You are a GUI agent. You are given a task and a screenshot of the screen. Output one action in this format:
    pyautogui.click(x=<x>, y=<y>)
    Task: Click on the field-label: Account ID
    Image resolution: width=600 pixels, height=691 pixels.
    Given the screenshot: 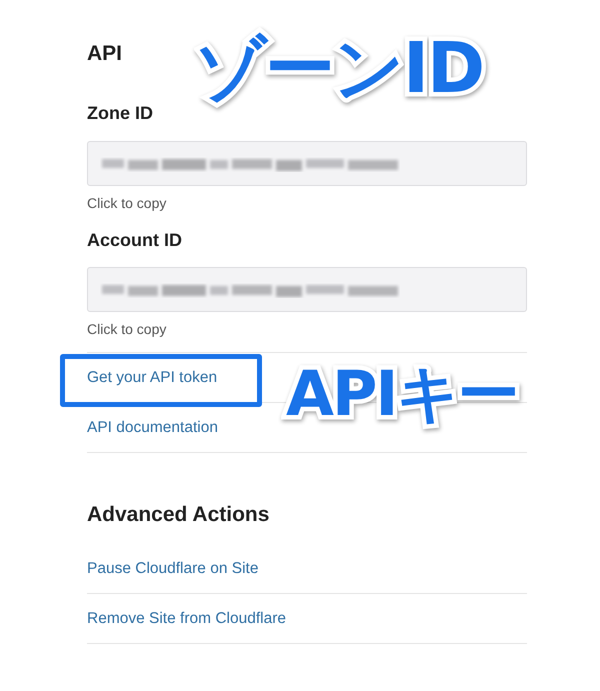 What is the action you would take?
    pyautogui.click(x=134, y=240)
    